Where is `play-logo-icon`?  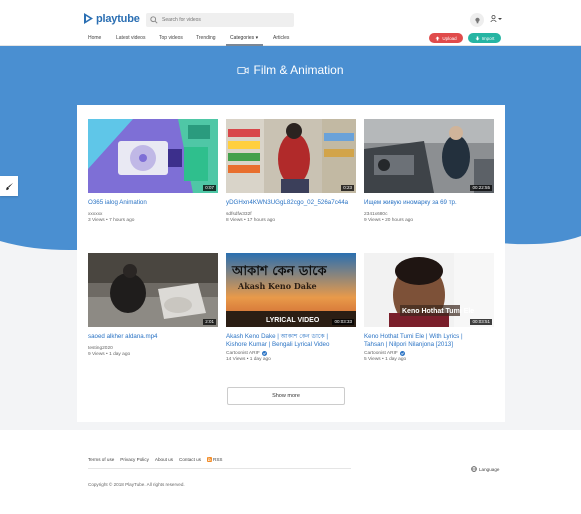 play-logo-icon is located at coordinates (88, 18).